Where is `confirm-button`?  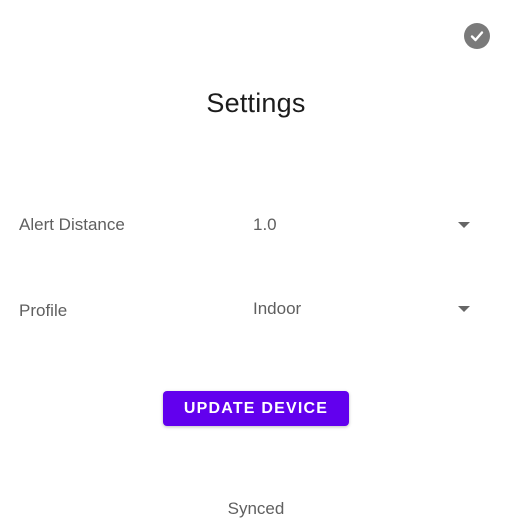
confirm-button is located at coordinates (477, 36).